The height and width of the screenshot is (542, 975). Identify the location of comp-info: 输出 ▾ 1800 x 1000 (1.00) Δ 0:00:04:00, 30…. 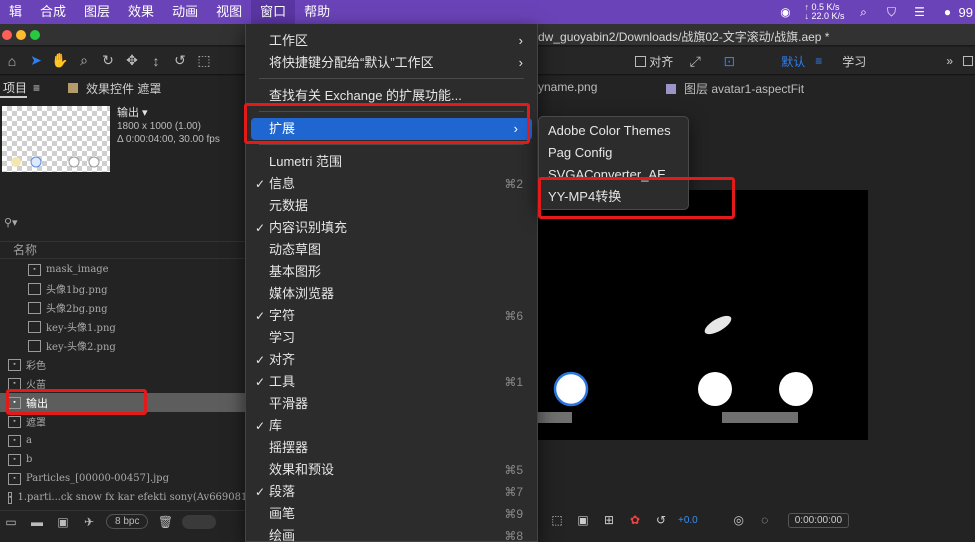
(168, 126).